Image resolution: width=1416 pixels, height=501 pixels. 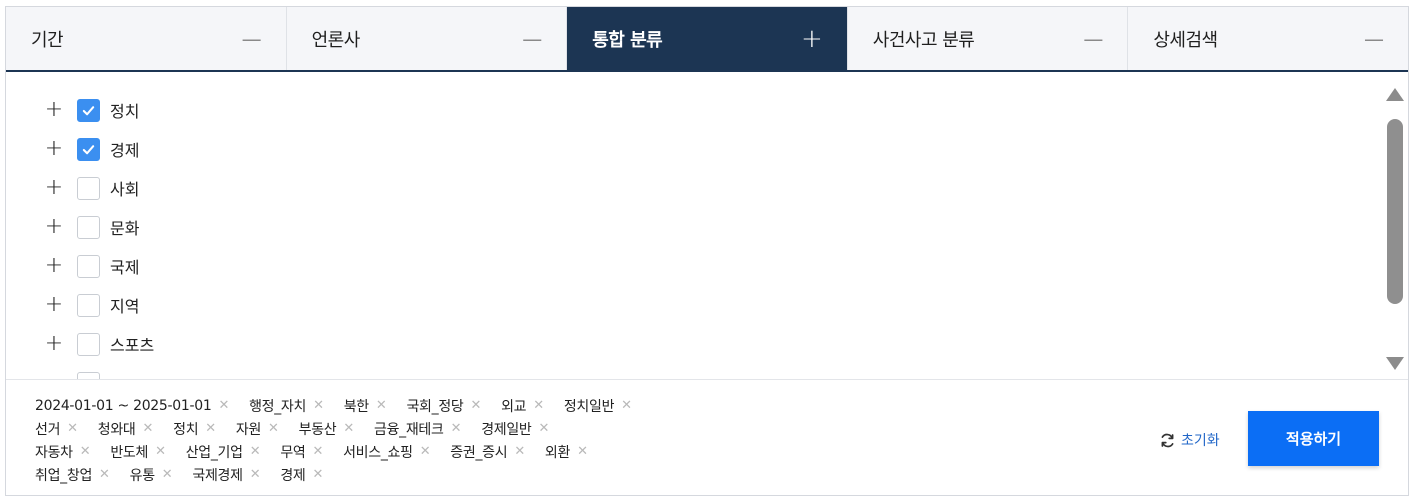 What do you see at coordinates (515, 429) in the screenshot?
I see `filter-chip: 경제일반 ✕` at bounding box center [515, 429].